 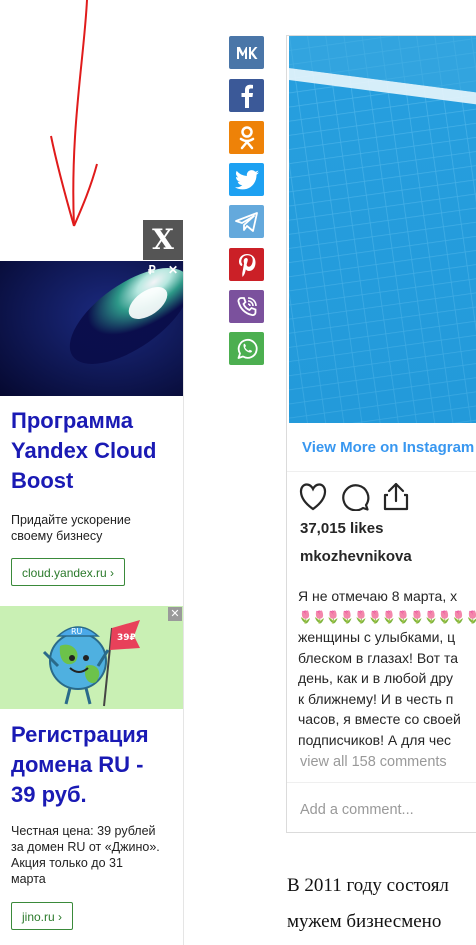 I want to click on ruble-icon: ₽, so click(x=152, y=270).